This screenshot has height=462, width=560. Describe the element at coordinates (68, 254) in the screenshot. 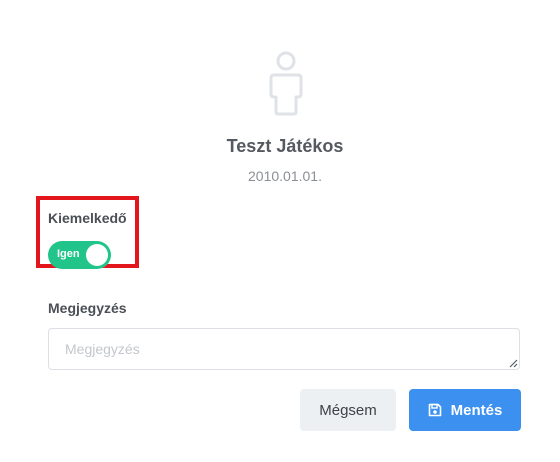

I see `toggle-state-text: Igen` at that location.